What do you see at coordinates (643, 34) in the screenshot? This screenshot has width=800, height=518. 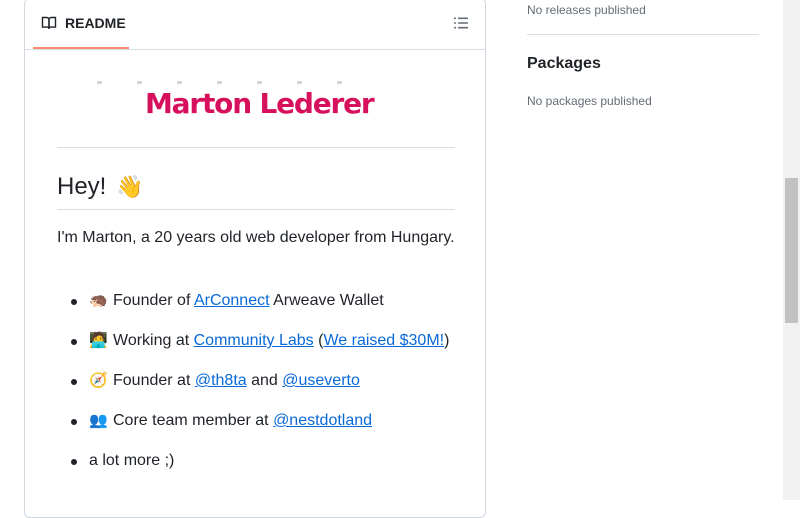 I see `sidebar-divider` at bounding box center [643, 34].